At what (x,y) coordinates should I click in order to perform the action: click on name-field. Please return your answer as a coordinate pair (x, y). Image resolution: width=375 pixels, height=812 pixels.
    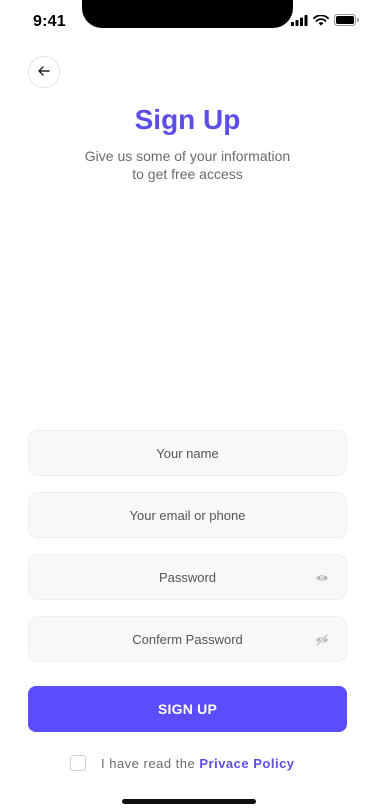
    Looking at the image, I should click on (187, 453).